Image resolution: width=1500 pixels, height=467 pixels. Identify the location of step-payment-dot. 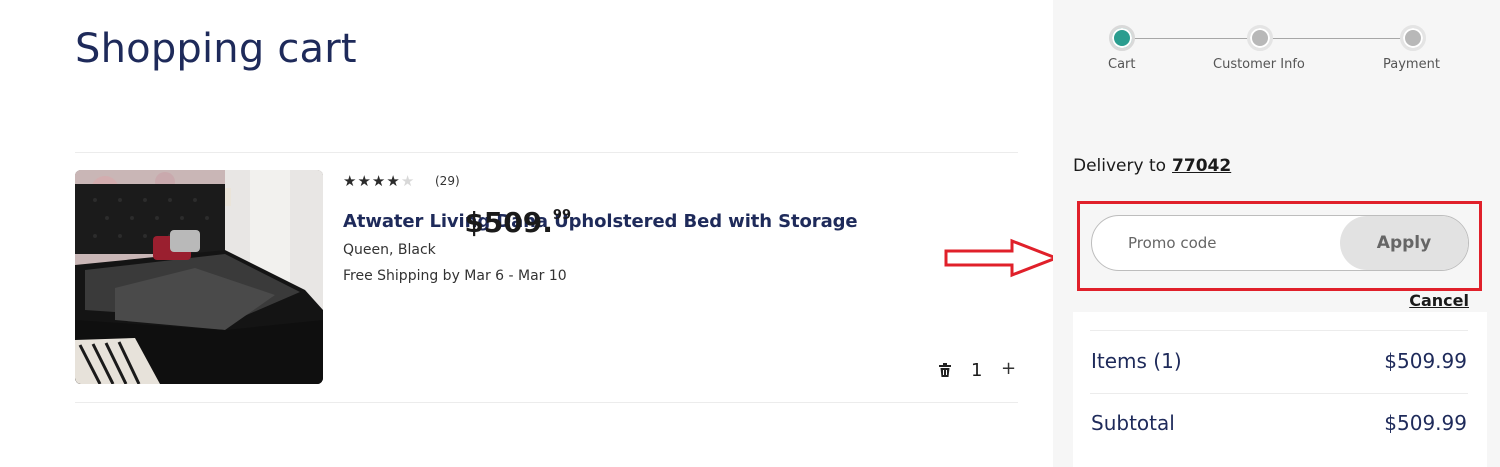
(1413, 38).